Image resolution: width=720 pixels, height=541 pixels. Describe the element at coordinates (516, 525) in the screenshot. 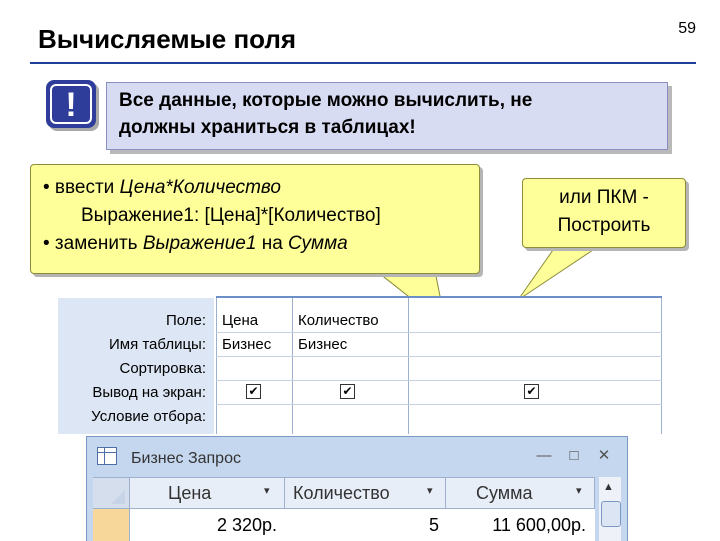

I see `cell-sum: 11 600,00р.` at that location.